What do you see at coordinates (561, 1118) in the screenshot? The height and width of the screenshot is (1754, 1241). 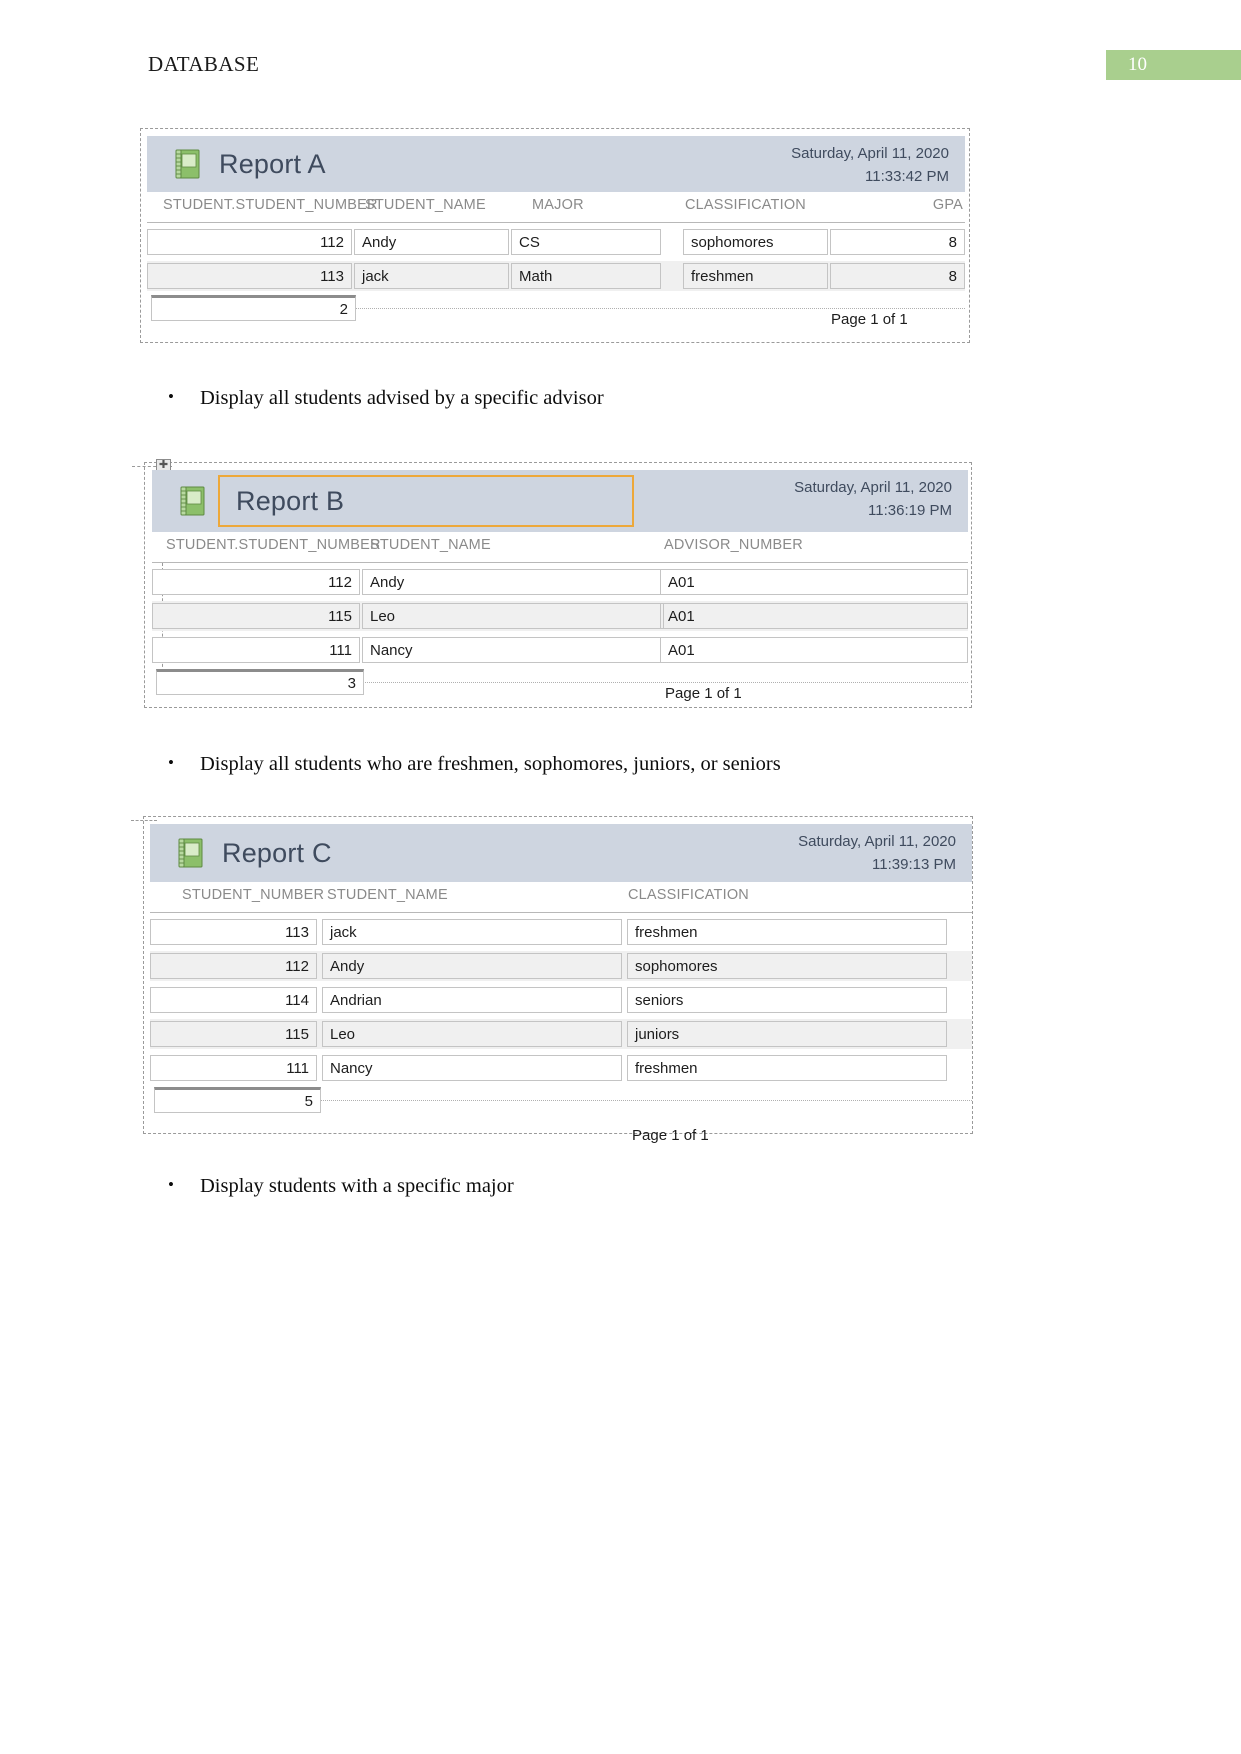 I see `report-c-footer: 5 Page 1 of 1` at bounding box center [561, 1118].